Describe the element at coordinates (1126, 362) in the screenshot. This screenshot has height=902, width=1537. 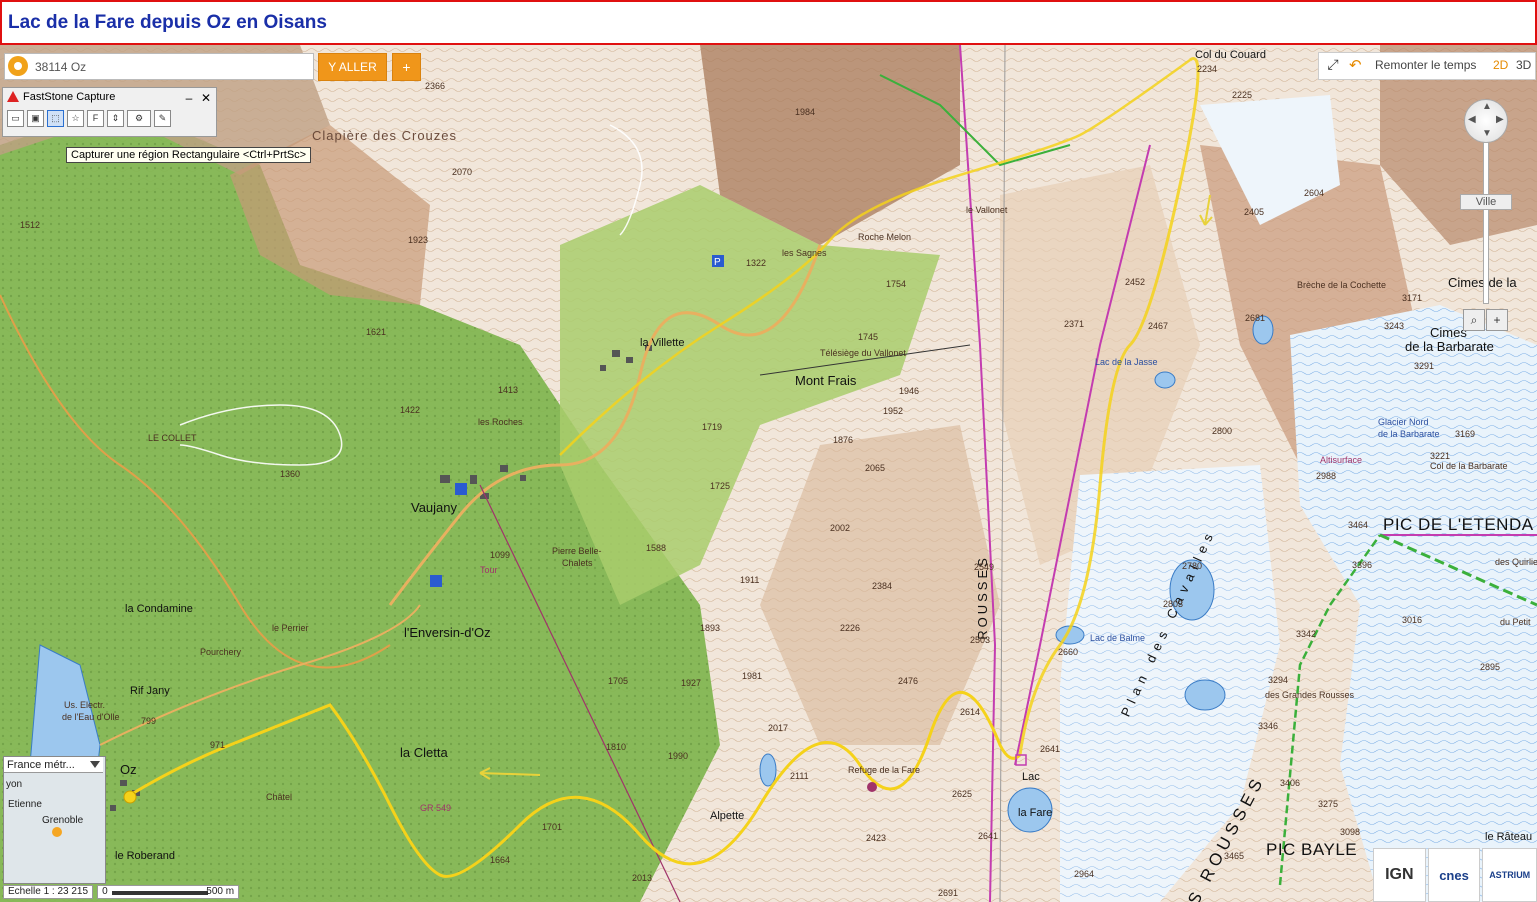
I see `label-lac-jasse: Lac de la Jasse` at that location.